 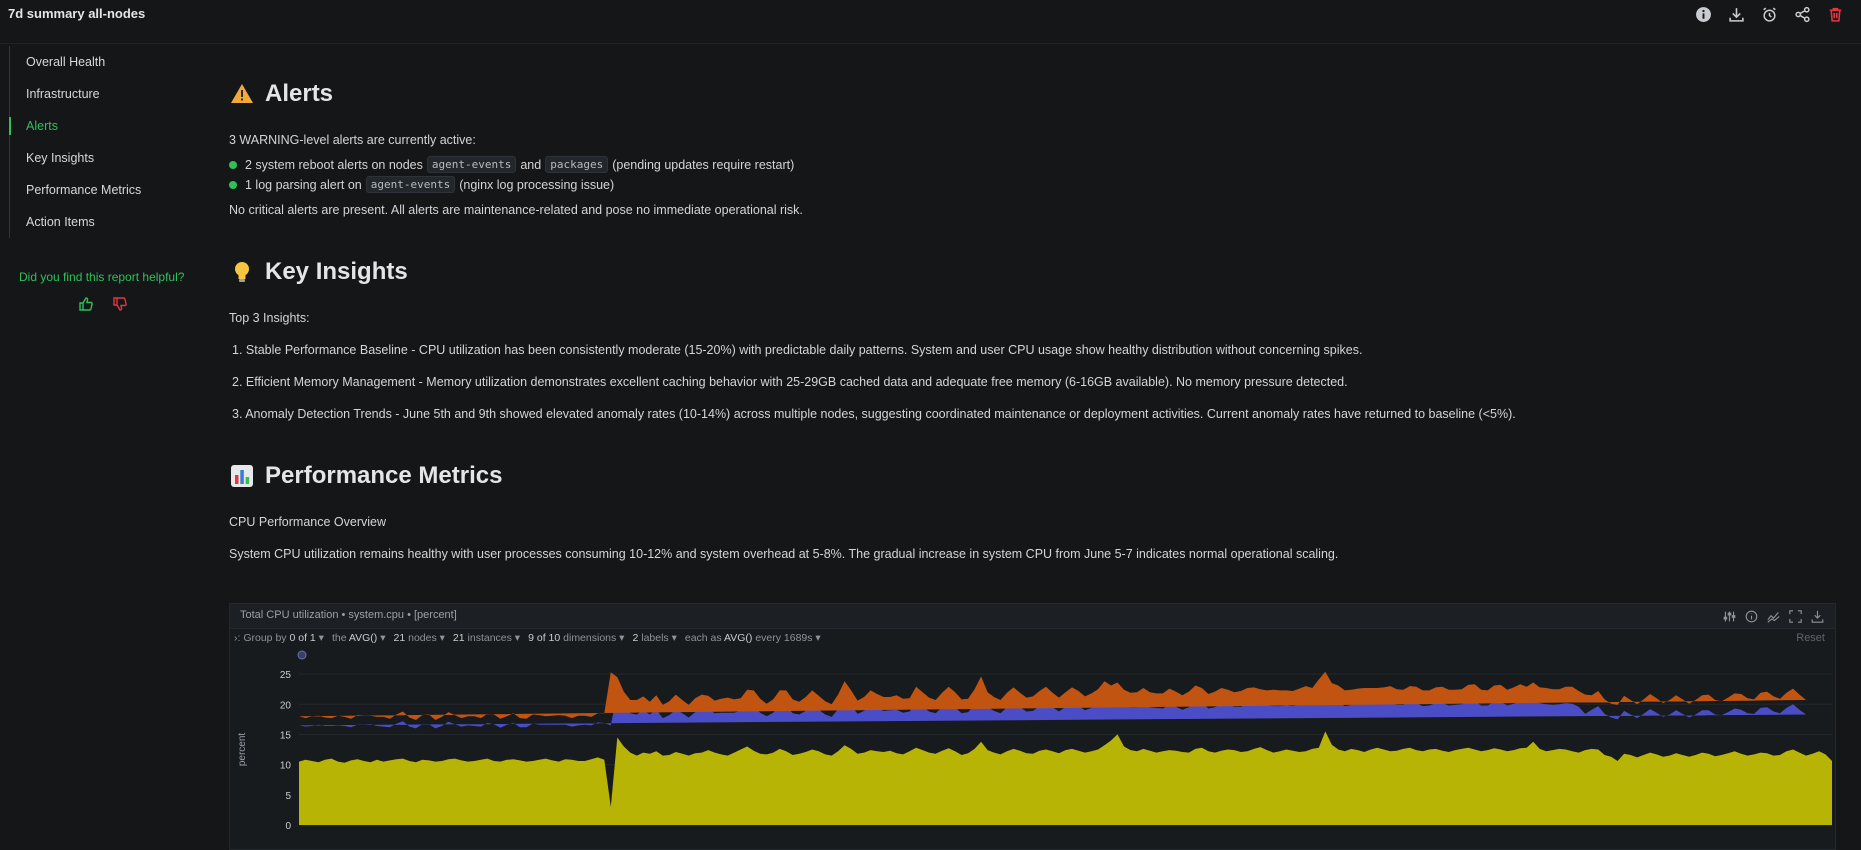 What do you see at coordinates (286, 675) in the screenshot?
I see `y-tick-label: 25` at bounding box center [286, 675].